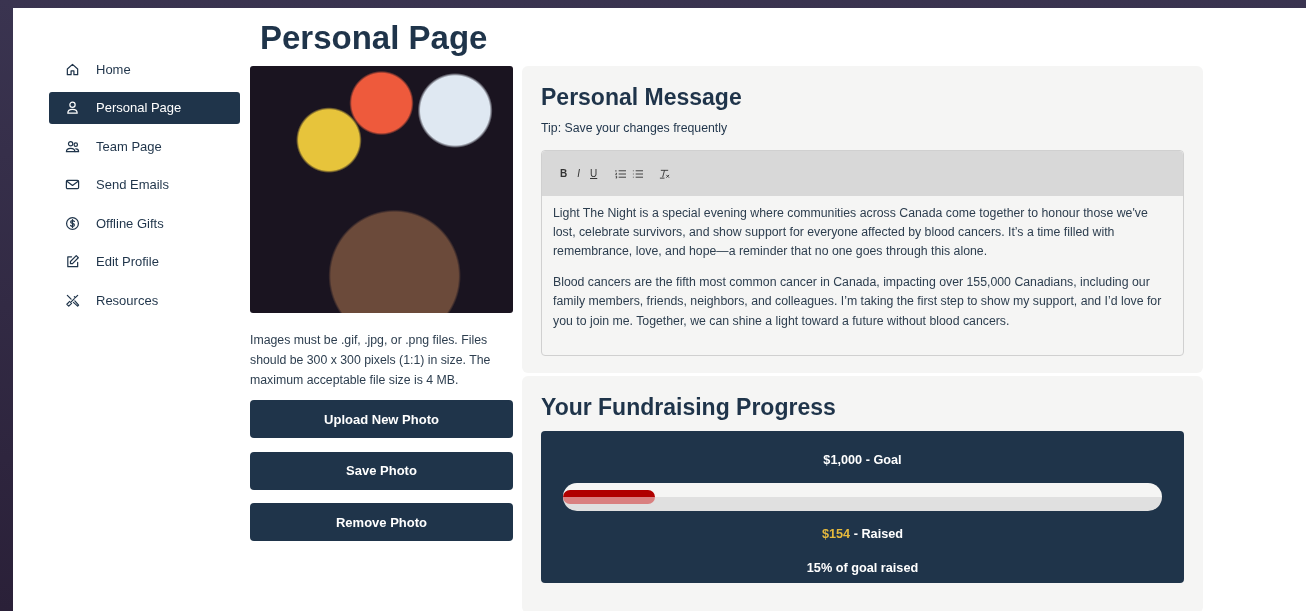 This screenshot has width=1306, height=611. Describe the element at coordinates (665, 173) in the screenshot. I see `clear-format-icon` at that location.